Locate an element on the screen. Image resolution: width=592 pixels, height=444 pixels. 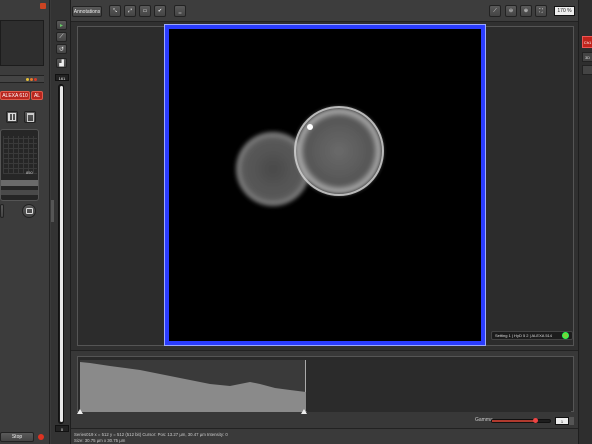
zoom-value-field: 170 % is located at coordinates (564, 11).